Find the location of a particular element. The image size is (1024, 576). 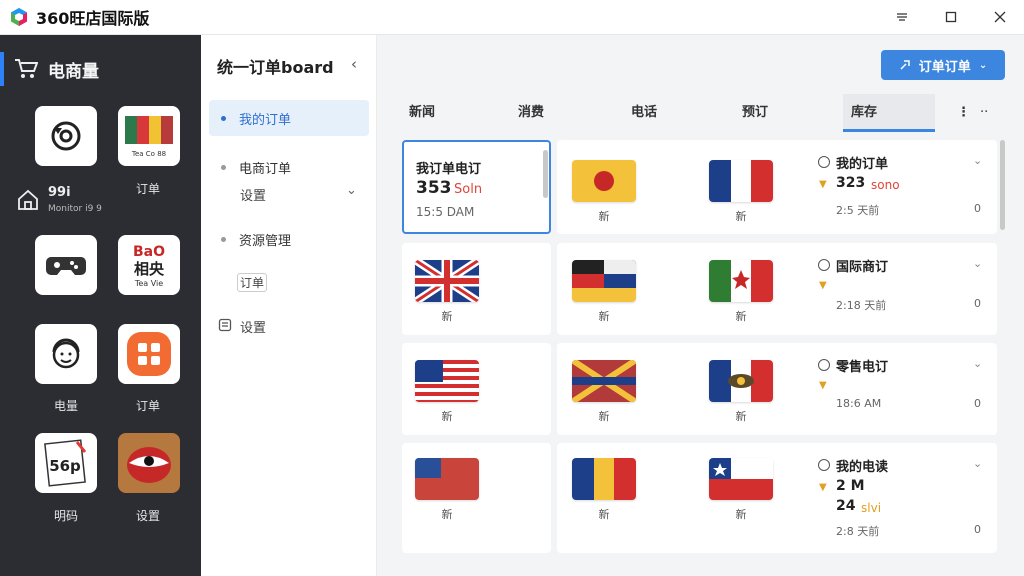

svg-text: 相央 is located at coordinates (149, 269).